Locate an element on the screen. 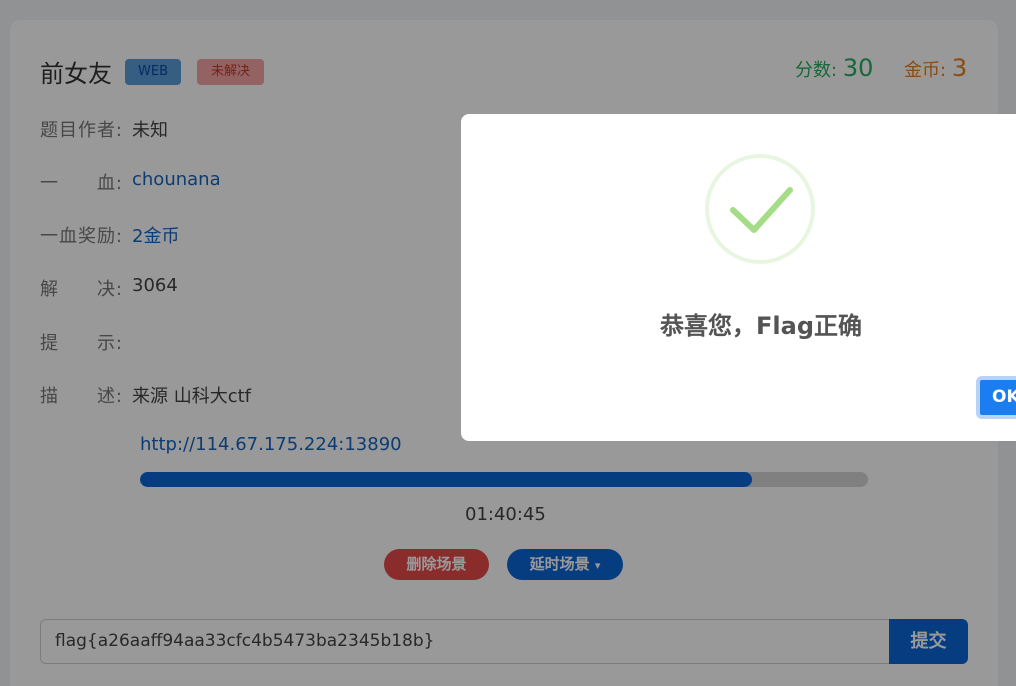  success-message: 恭喜您，Flag正确 is located at coordinates (761, 326).